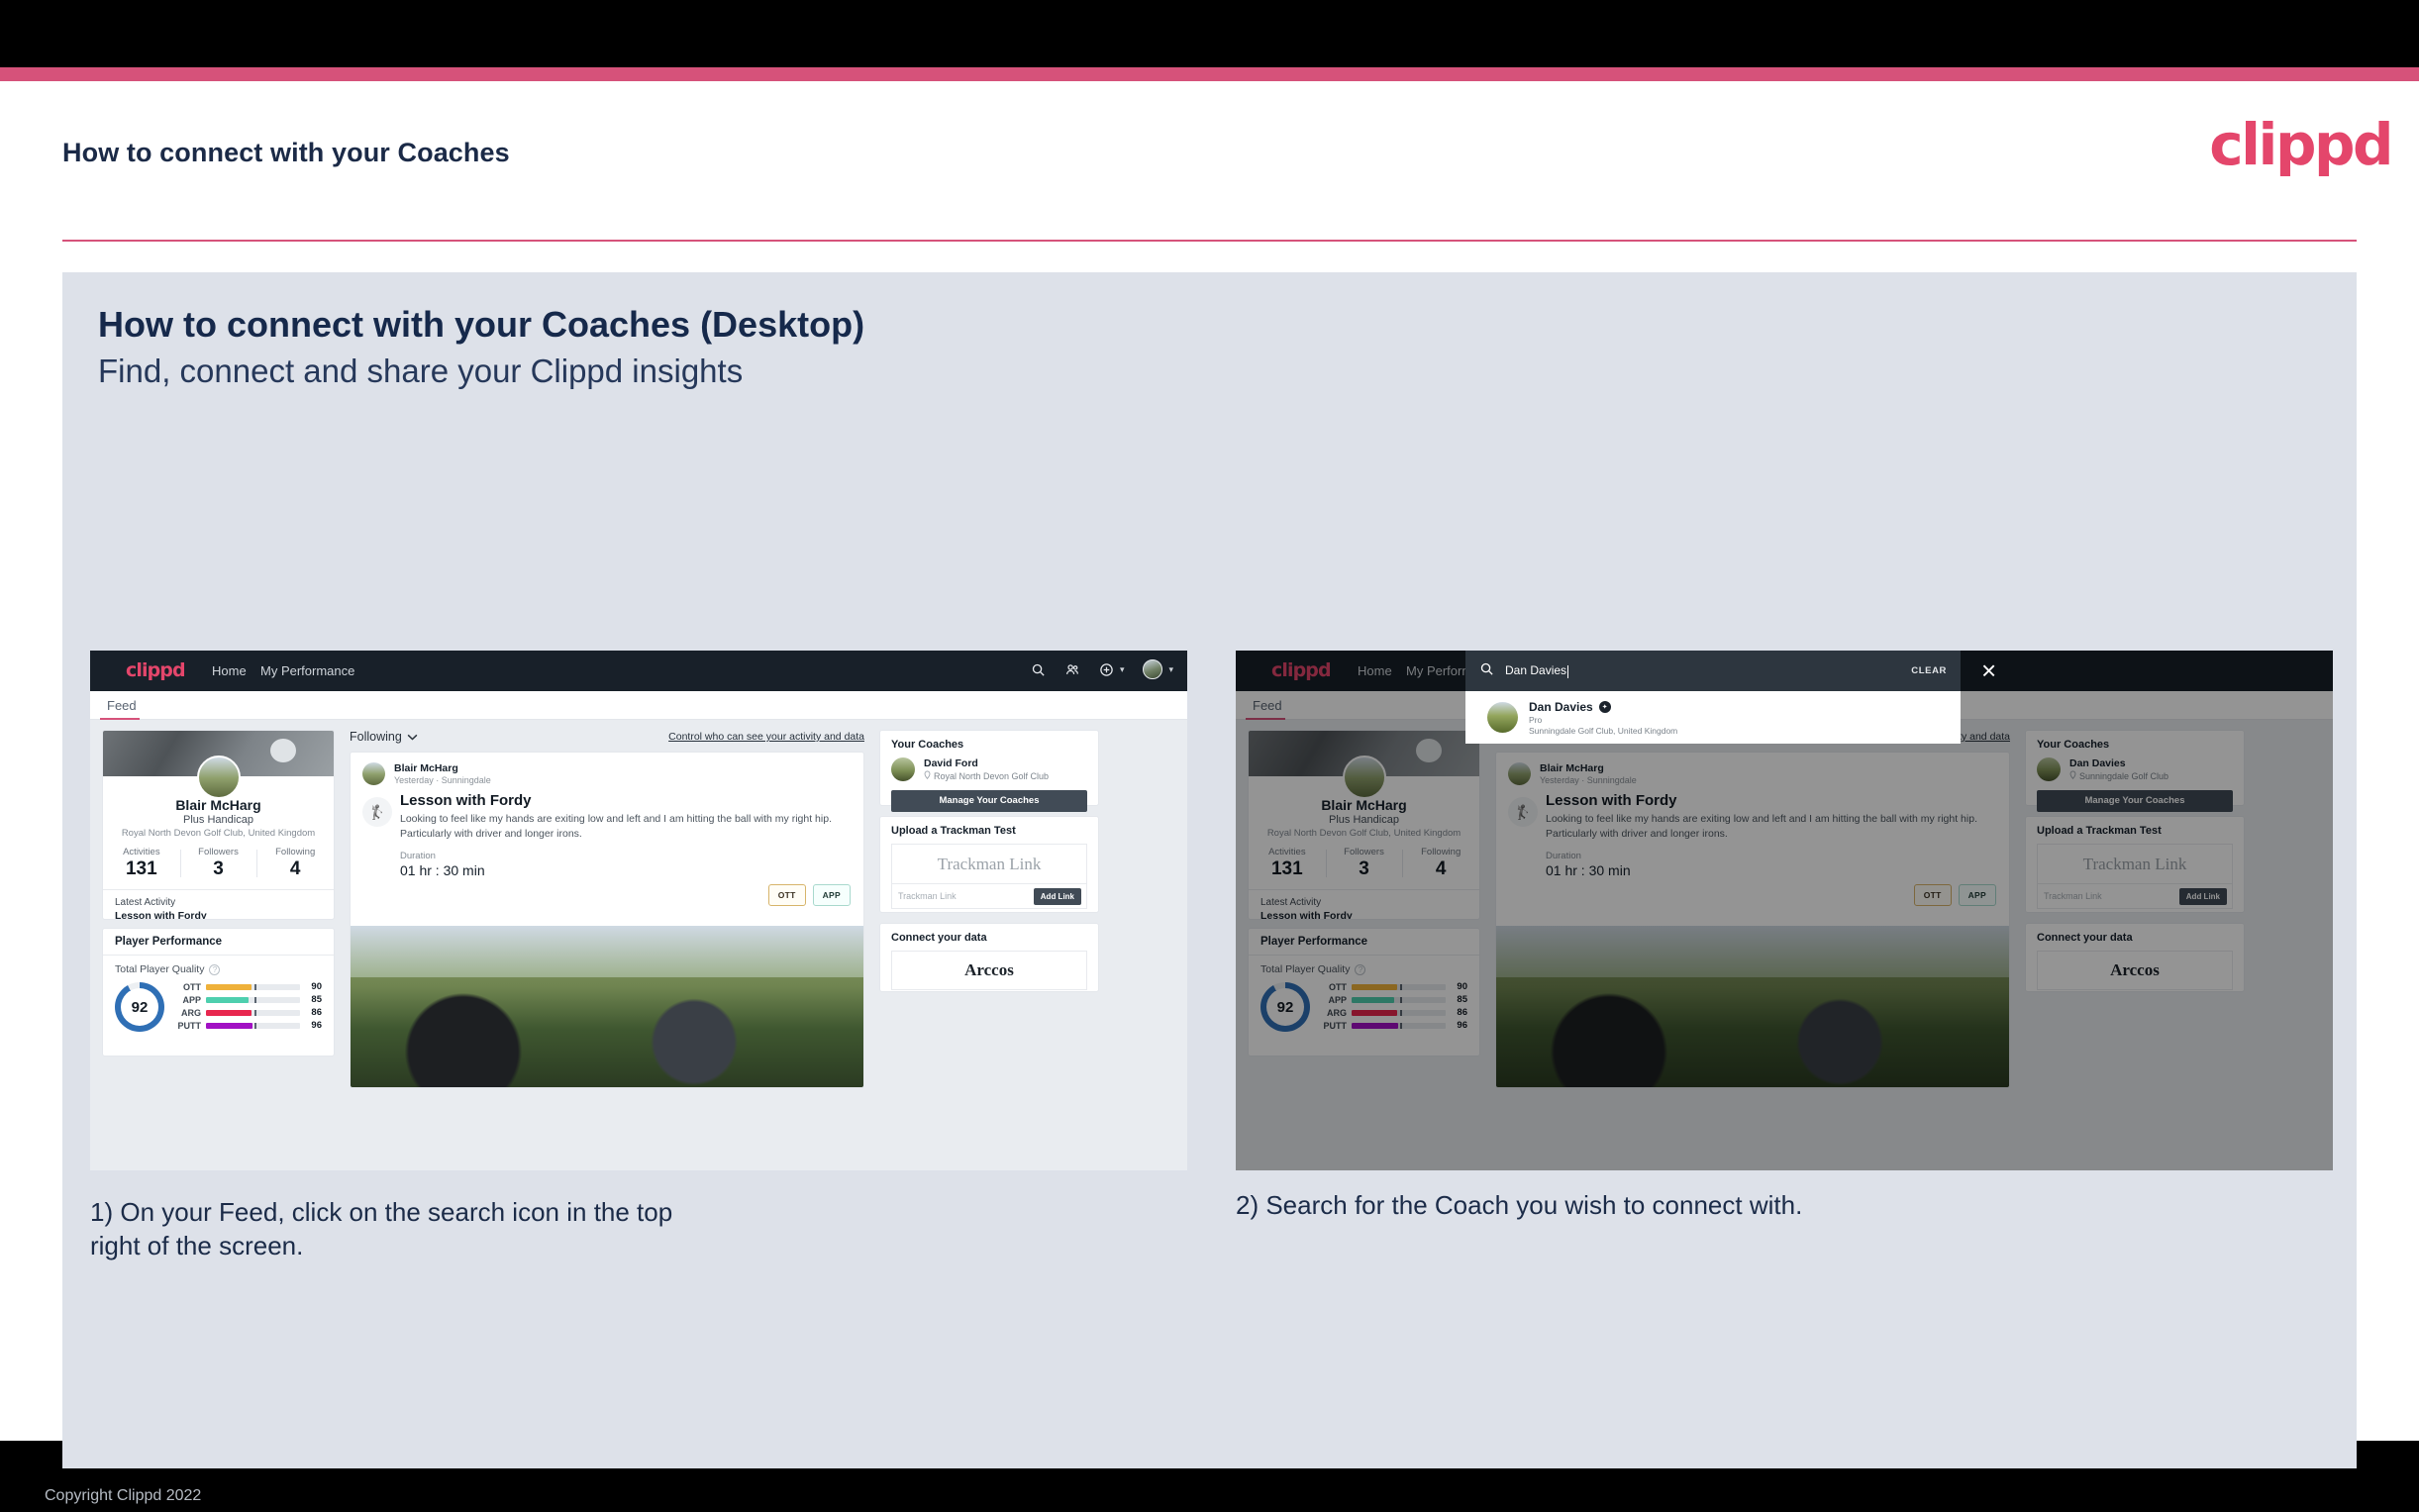 The image size is (2419, 1512). I want to click on metric-value: 96, so click(1462, 1025).